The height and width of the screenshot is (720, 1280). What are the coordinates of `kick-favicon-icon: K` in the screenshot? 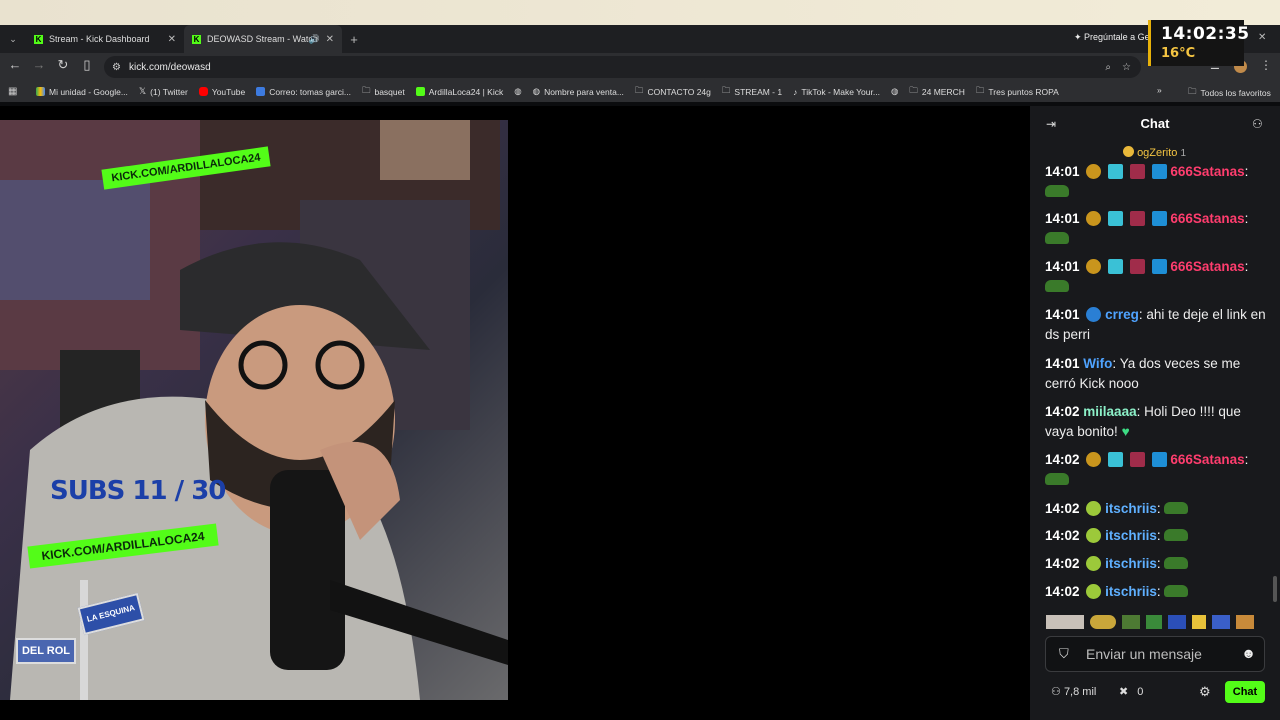 It's located at (38, 39).